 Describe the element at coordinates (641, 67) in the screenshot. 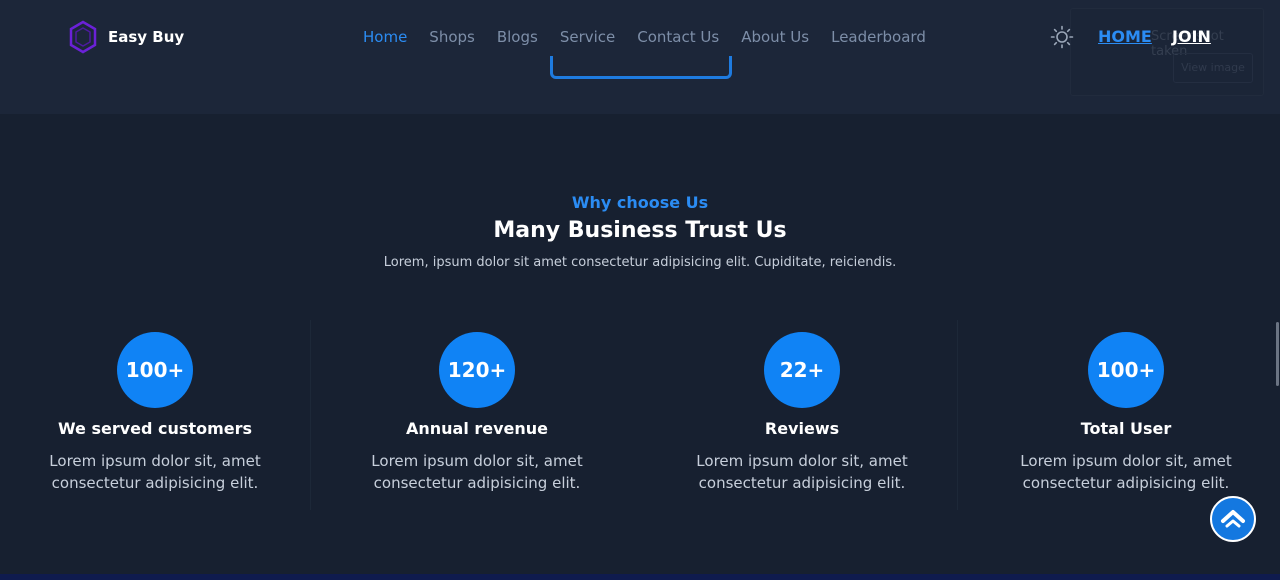

I see `hero-button-edge` at that location.